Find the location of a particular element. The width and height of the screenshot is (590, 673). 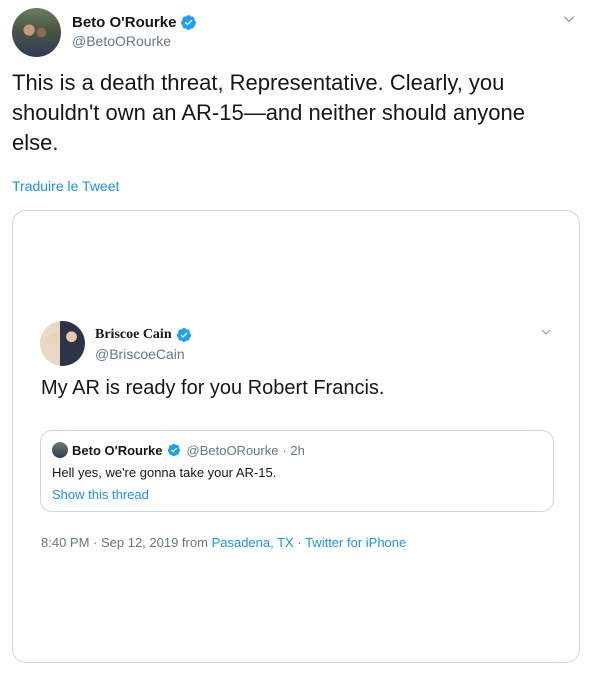

tweet-location: Pasadena, TX is located at coordinates (252, 542).